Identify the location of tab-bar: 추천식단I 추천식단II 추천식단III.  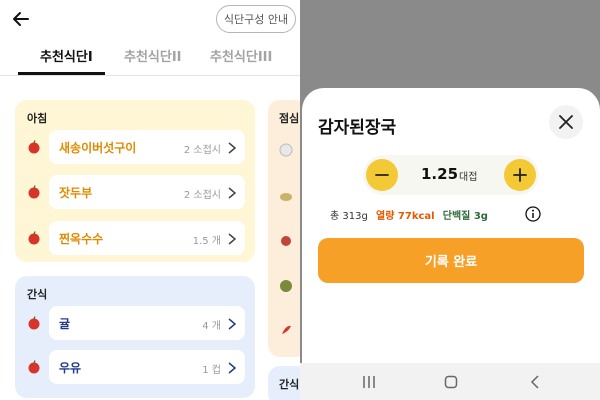
(150, 57).